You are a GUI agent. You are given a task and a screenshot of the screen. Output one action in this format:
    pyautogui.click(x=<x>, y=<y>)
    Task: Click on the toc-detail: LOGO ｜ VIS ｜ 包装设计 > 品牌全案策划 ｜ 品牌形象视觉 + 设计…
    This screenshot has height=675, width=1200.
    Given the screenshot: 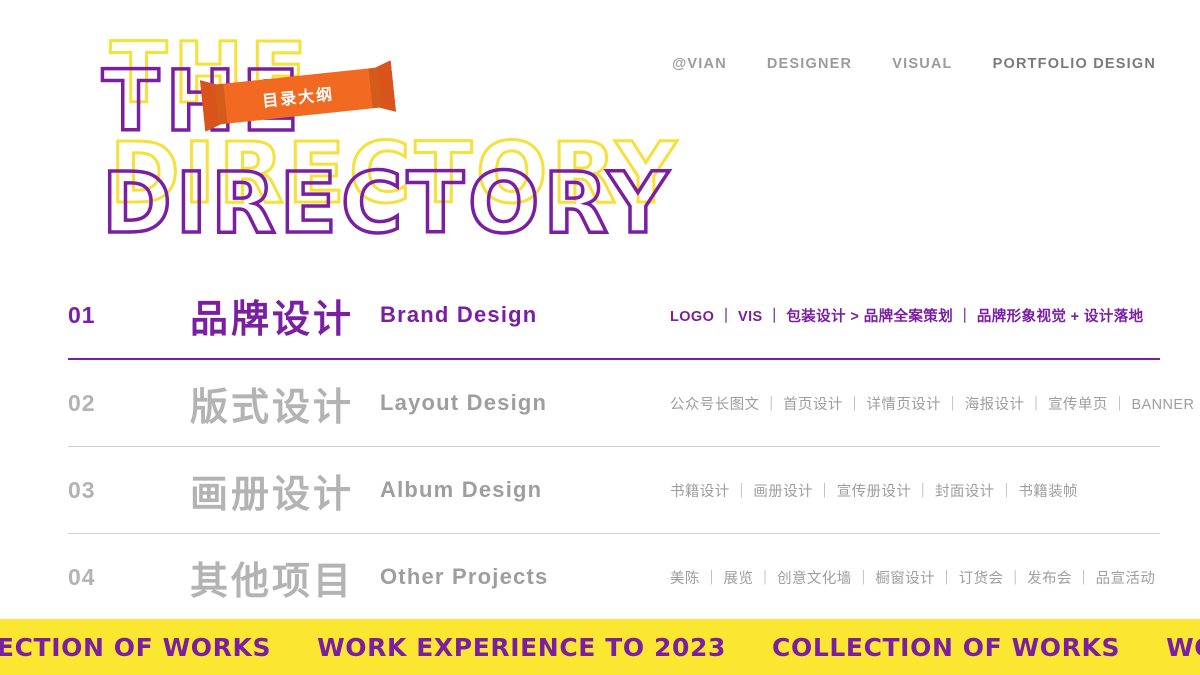 What is the action you would take?
    pyautogui.click(x=907, y=316)
    